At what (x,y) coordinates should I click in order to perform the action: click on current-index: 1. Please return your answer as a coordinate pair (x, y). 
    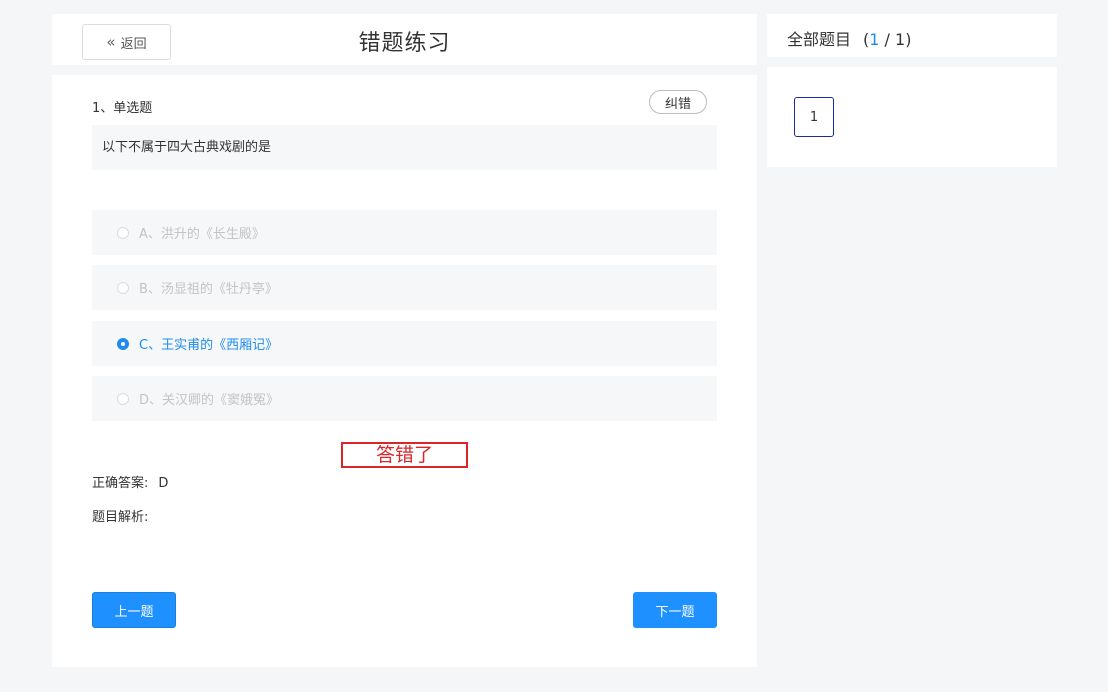
    Looking at the image, I should click on (874, 39).